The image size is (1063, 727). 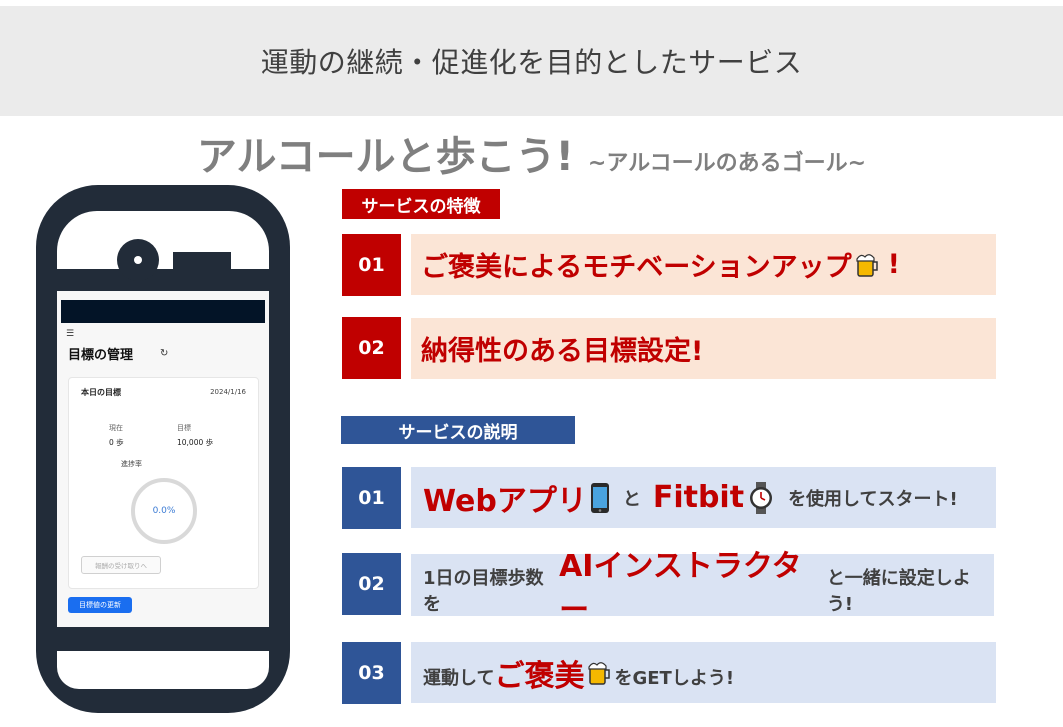 I want to click on feature-row-1: ご褒美によるモチベーションアップ !, so click(x=703, y=264).